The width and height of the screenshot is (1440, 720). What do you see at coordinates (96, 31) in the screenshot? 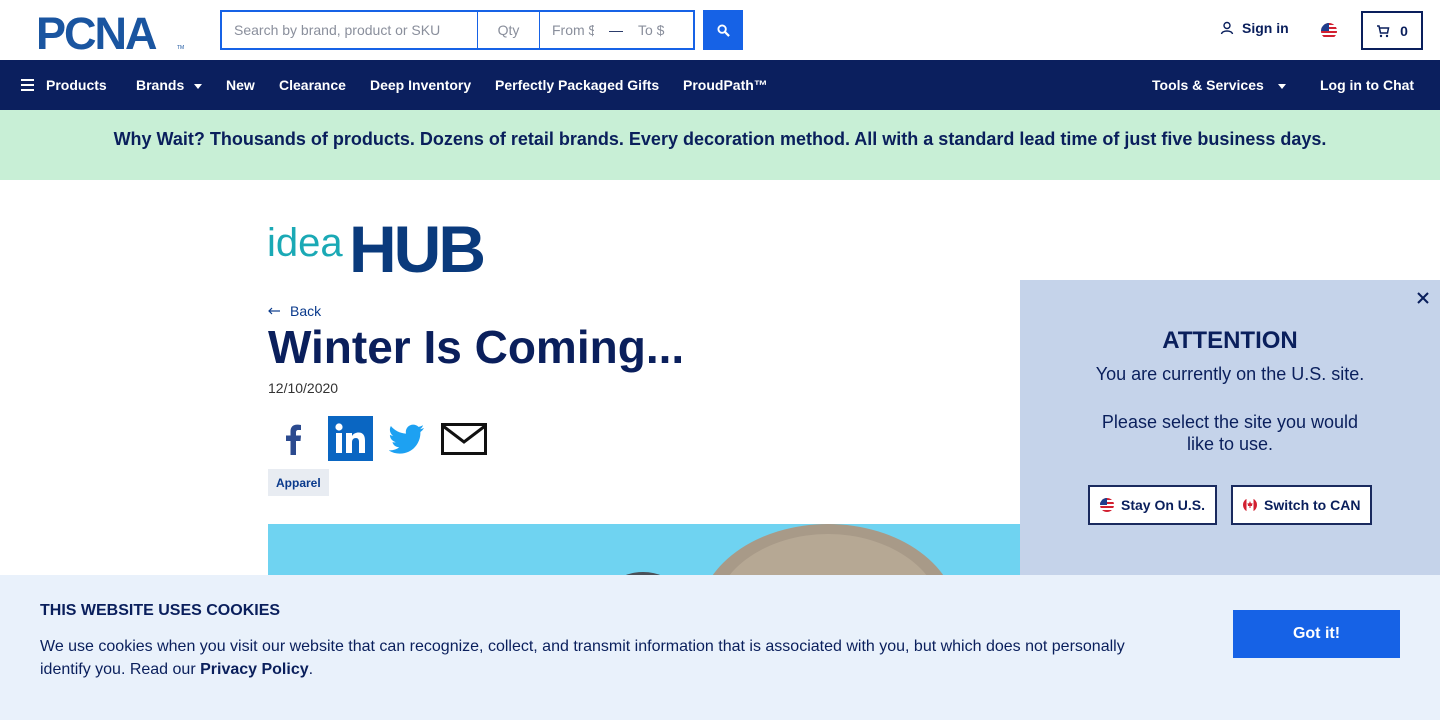
I see `svg-text: PCNA` at bounding box center [96, 31].